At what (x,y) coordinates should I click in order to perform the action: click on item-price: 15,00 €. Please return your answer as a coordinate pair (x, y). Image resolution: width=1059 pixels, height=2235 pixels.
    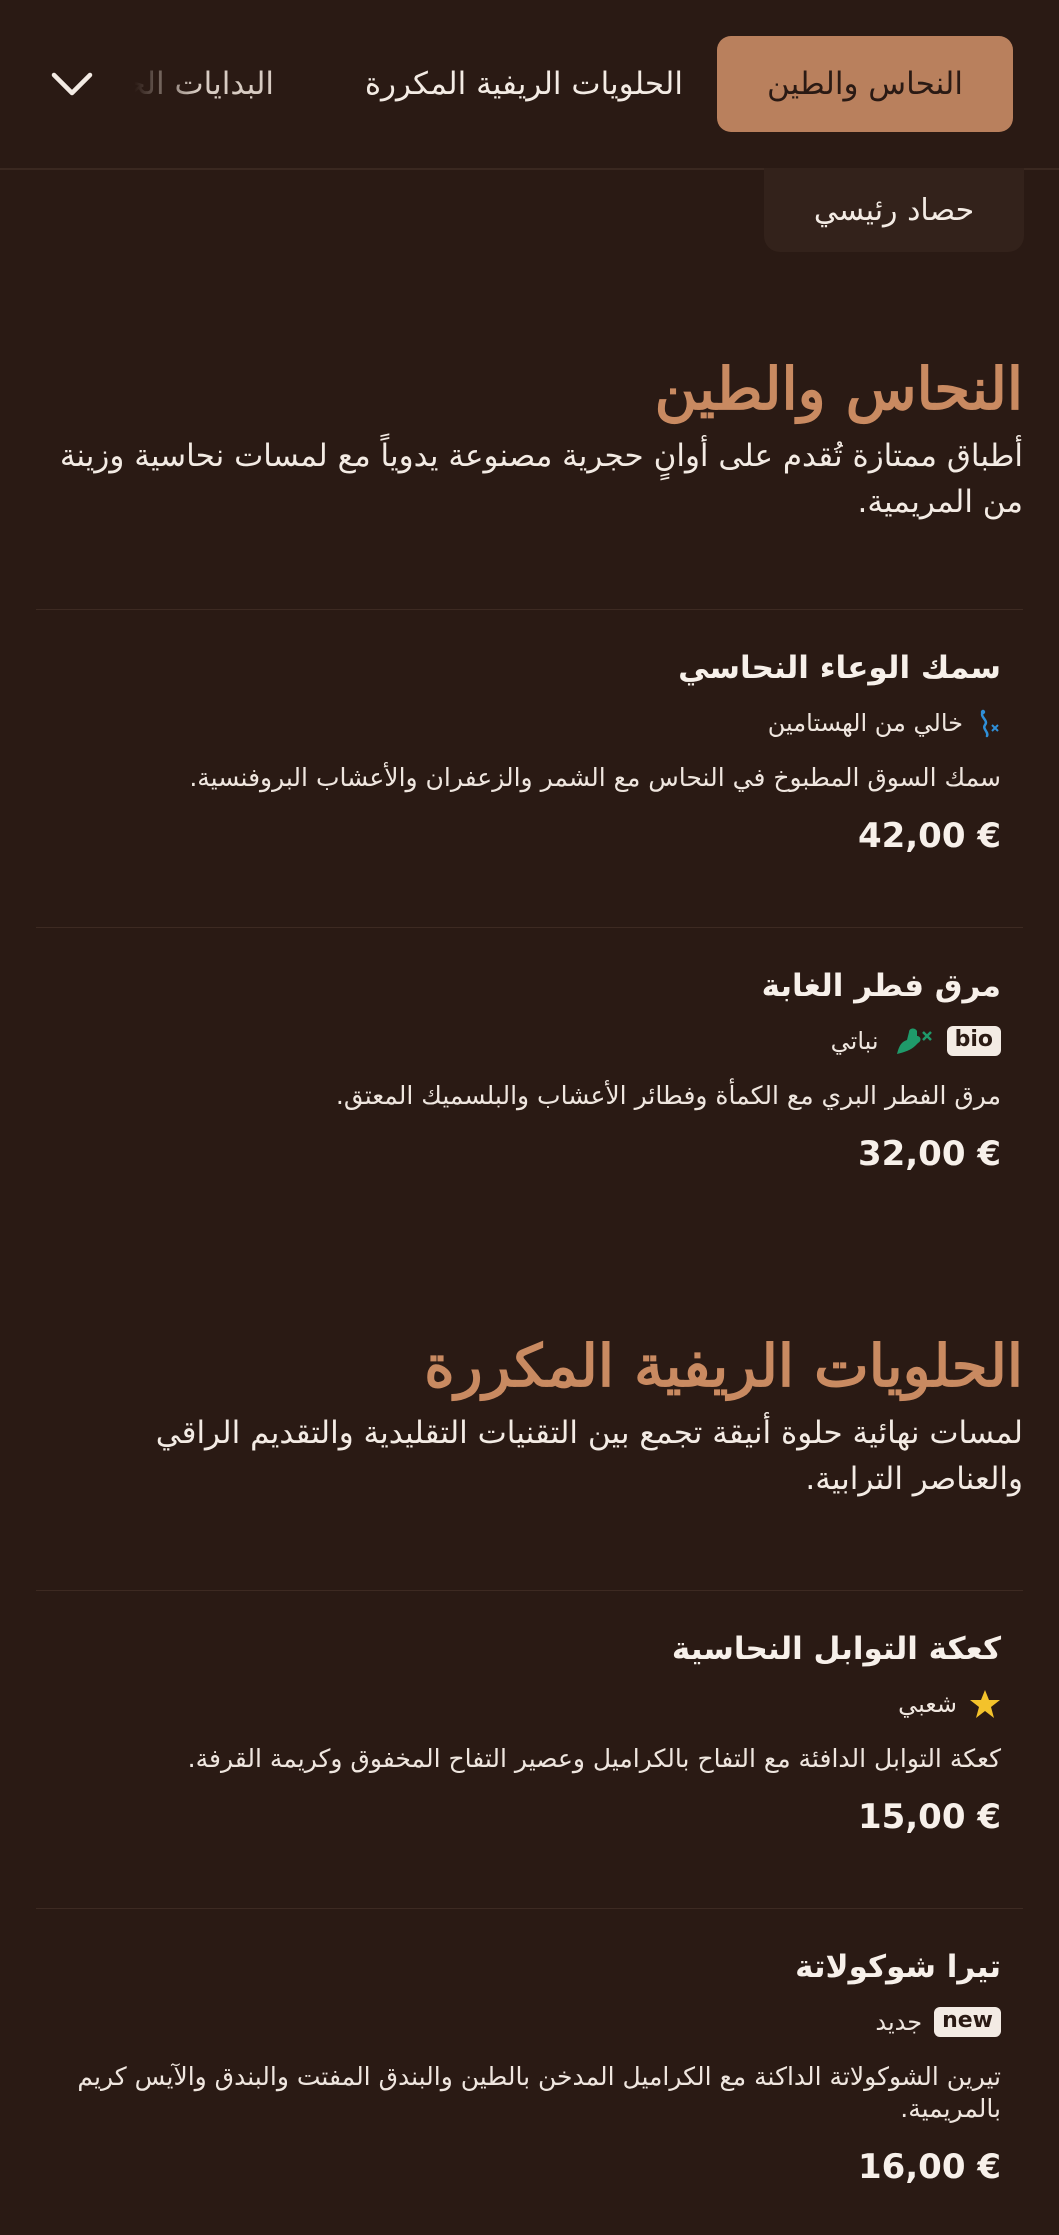
    Looking at the image, I should click on (929, 1817).